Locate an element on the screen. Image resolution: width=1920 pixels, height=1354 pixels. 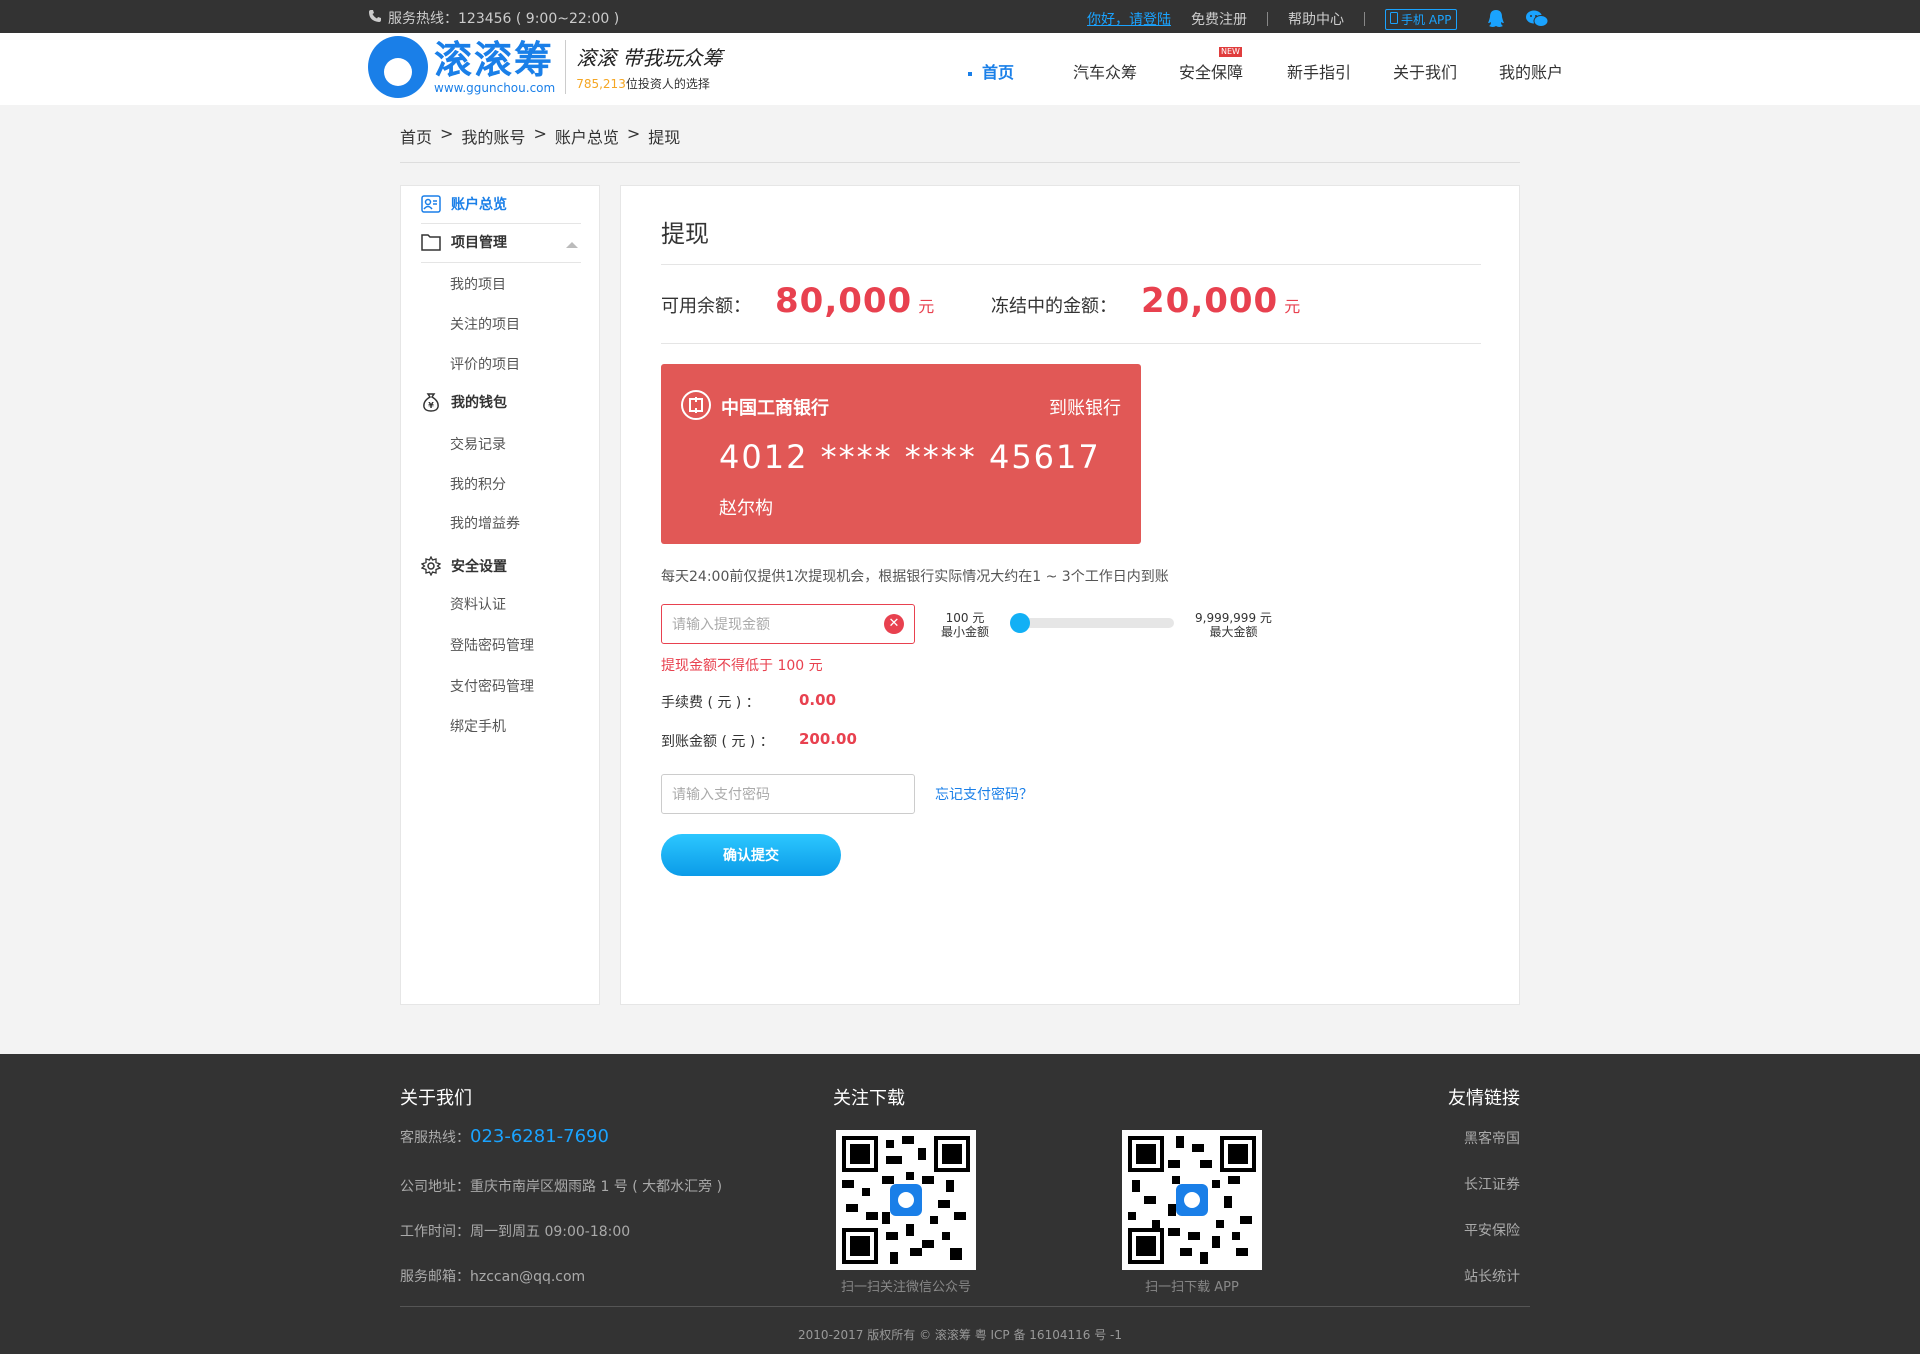
nav-home: 首页 is located at coordinates (991, 71).